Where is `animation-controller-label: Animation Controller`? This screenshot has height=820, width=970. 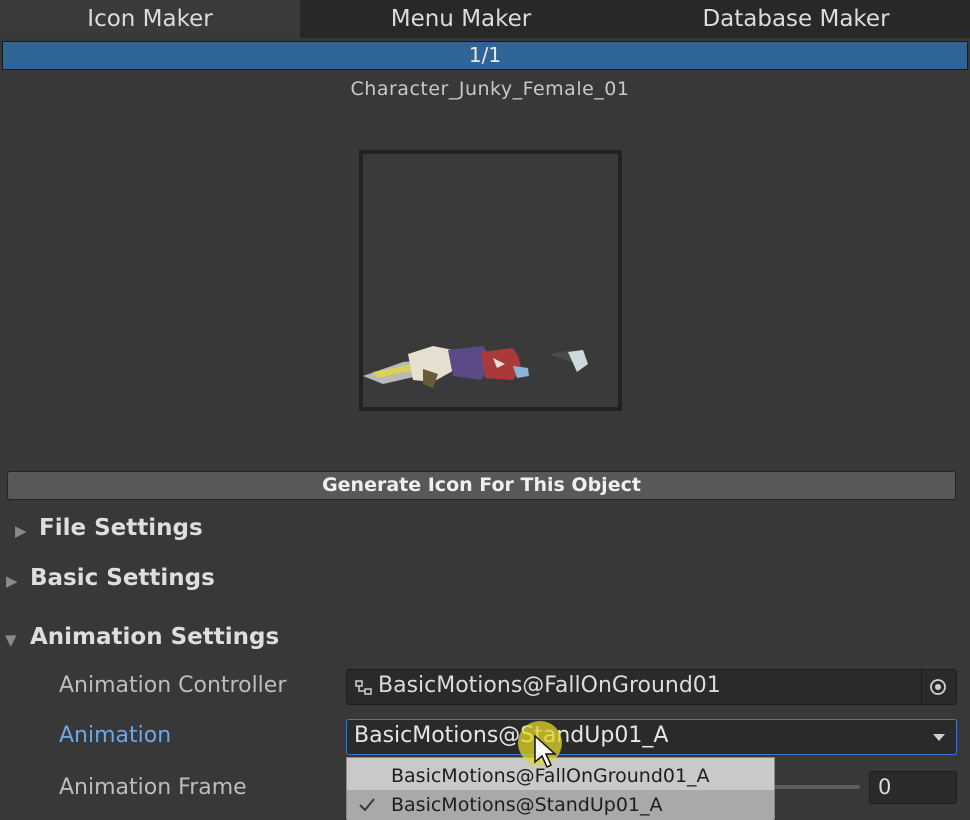 animation-controller-label: Animation Controller is located at coordinates (173, 685).